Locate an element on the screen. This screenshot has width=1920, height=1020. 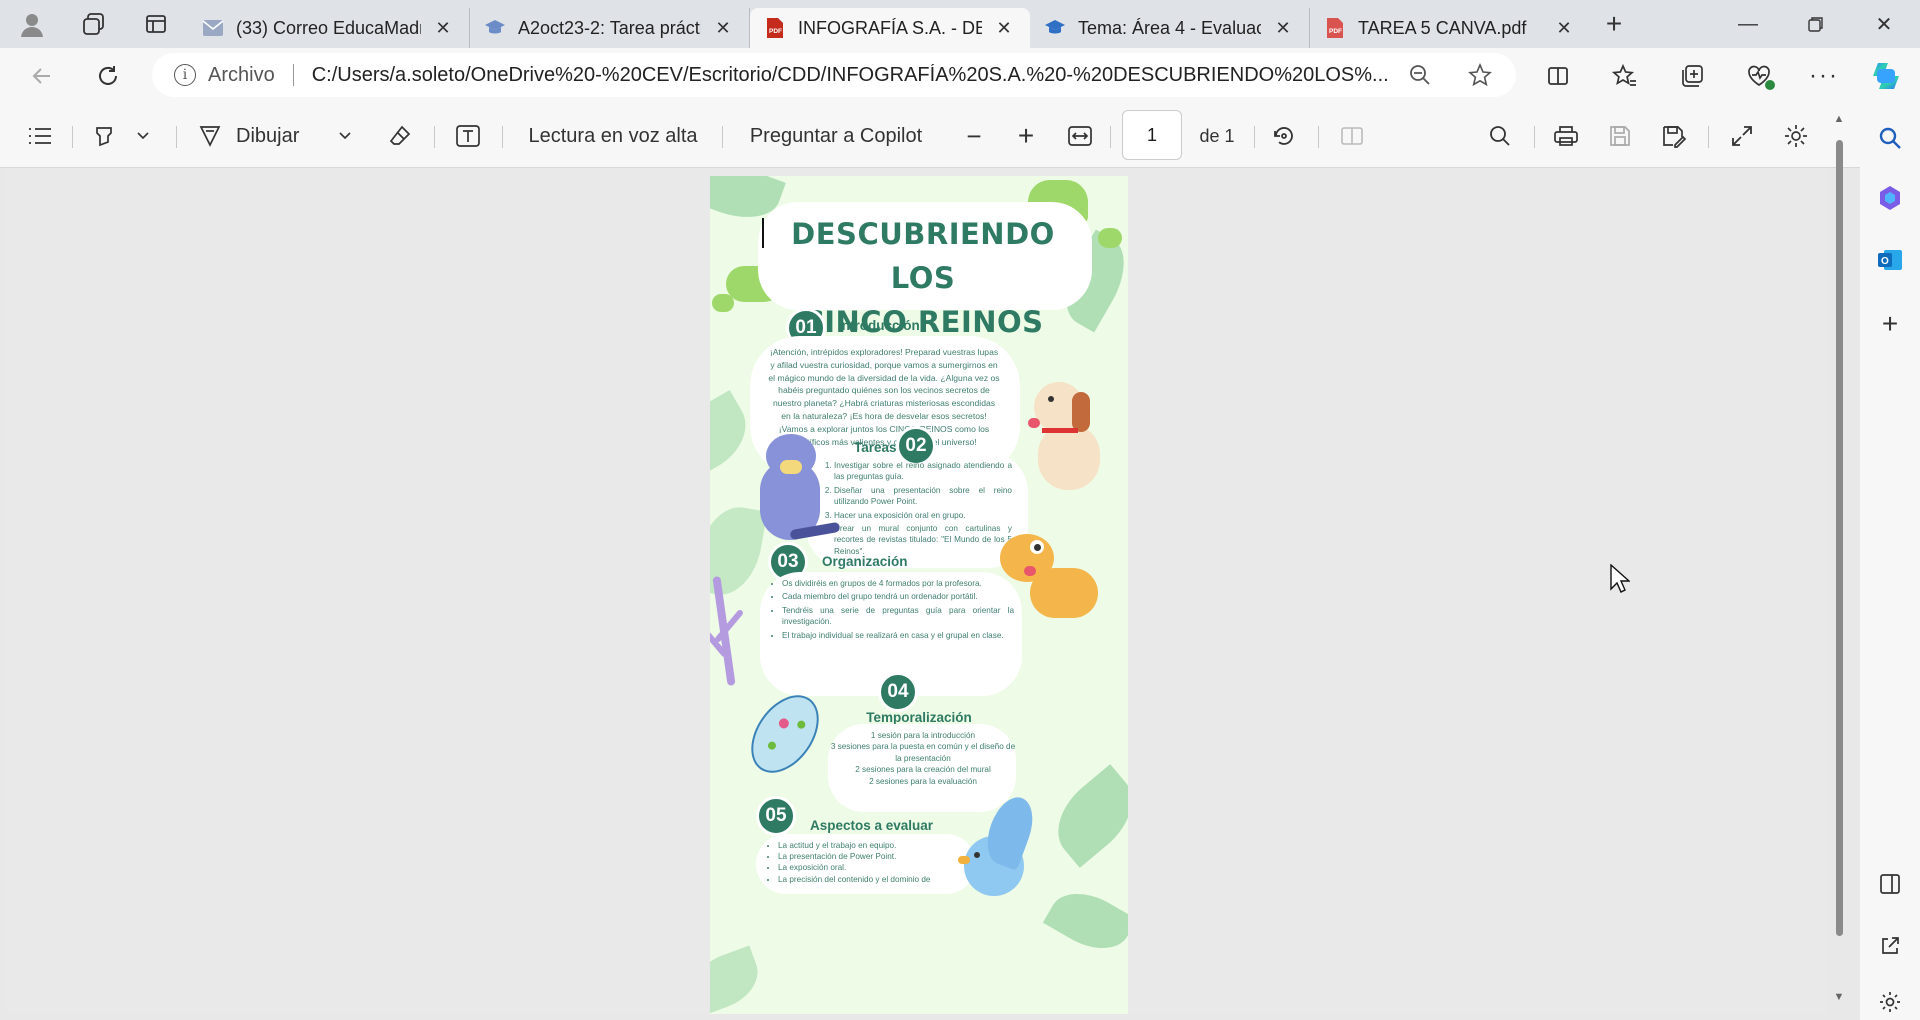
chameleon-illustration is located at coordinates (1110, 238).